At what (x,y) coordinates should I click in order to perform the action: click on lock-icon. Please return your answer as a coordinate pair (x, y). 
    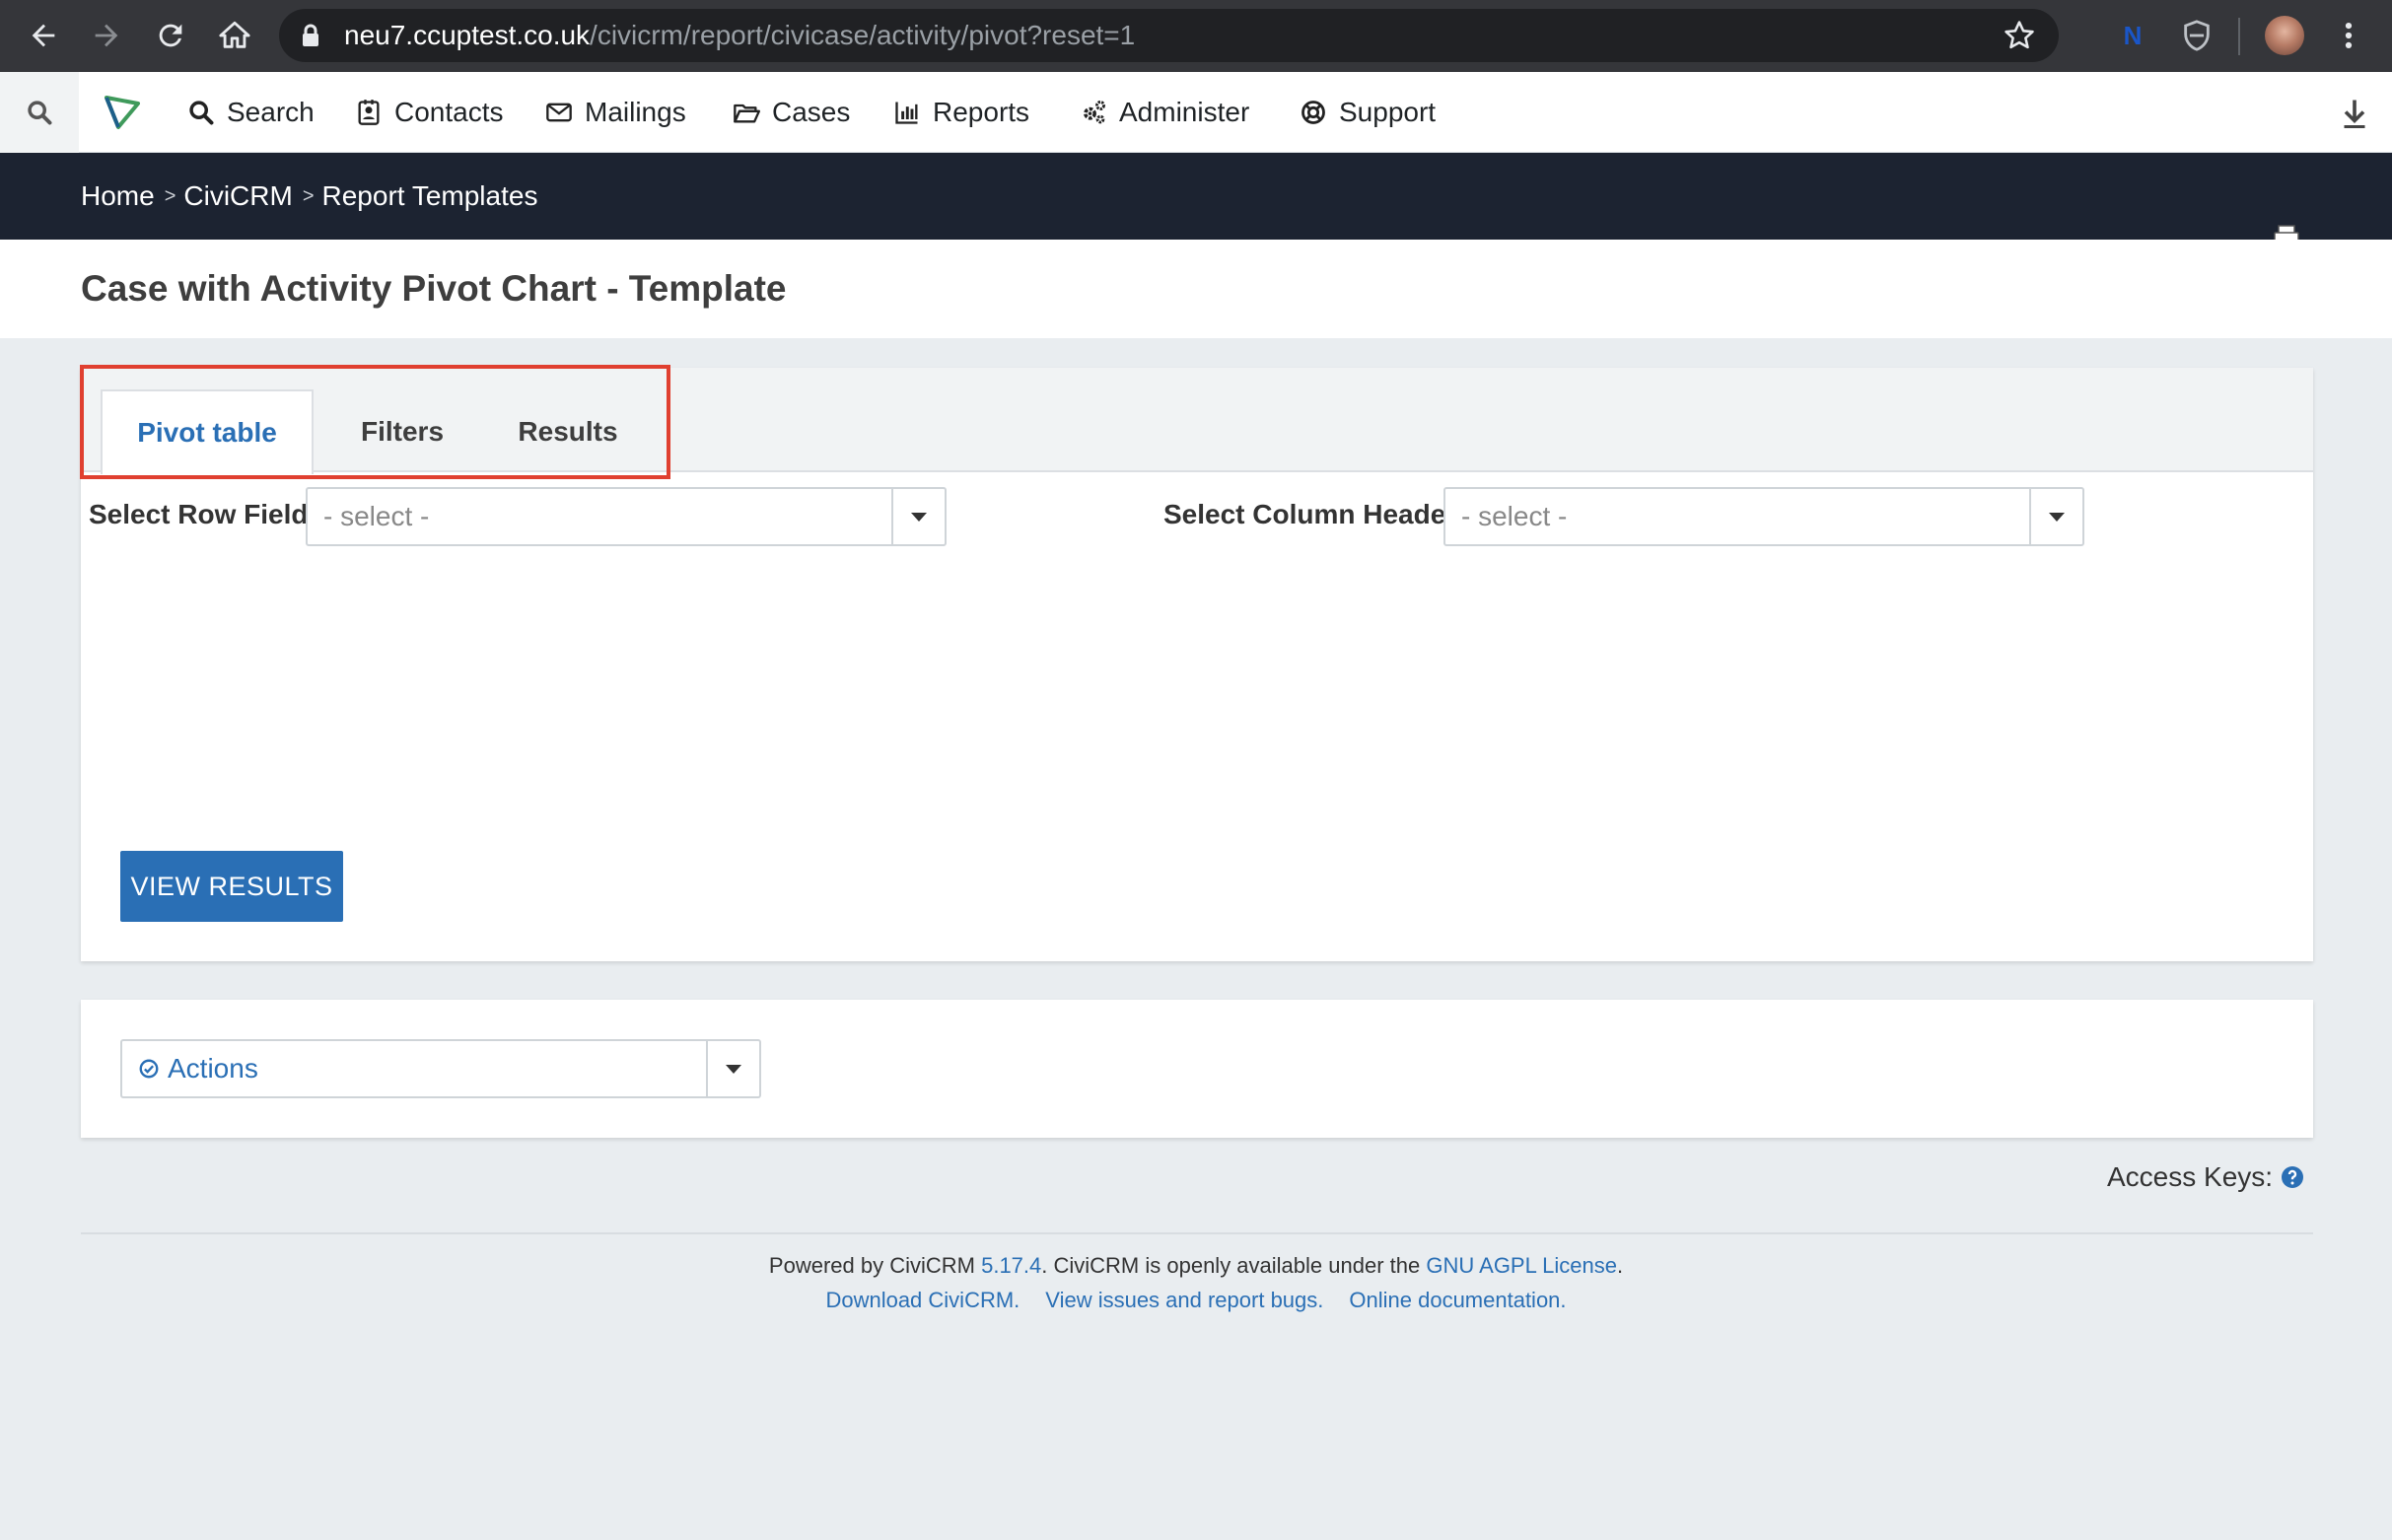
    Looking at the image, I should click on (310, 35).